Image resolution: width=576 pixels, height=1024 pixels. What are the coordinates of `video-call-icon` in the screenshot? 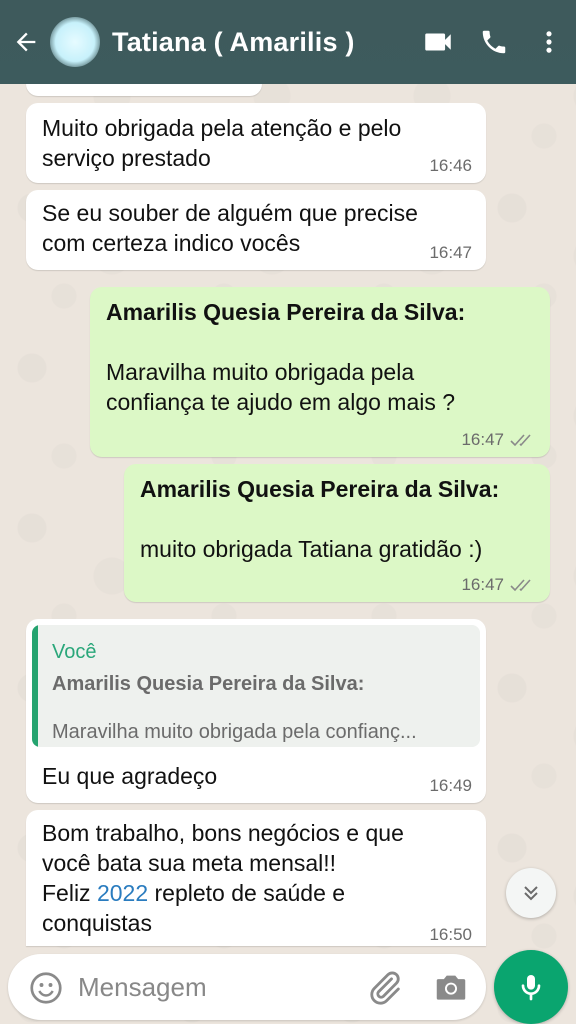 It's located at (438, 42).